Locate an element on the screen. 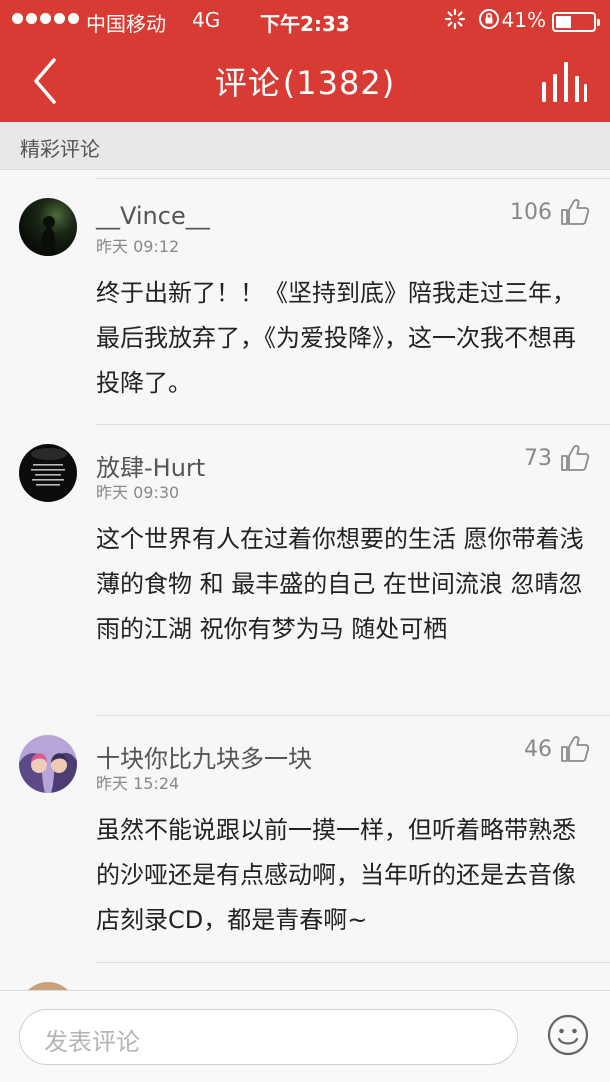 The image size is (610, 1082). page-title: 评论(1382) is located at coordinates (305, 81).